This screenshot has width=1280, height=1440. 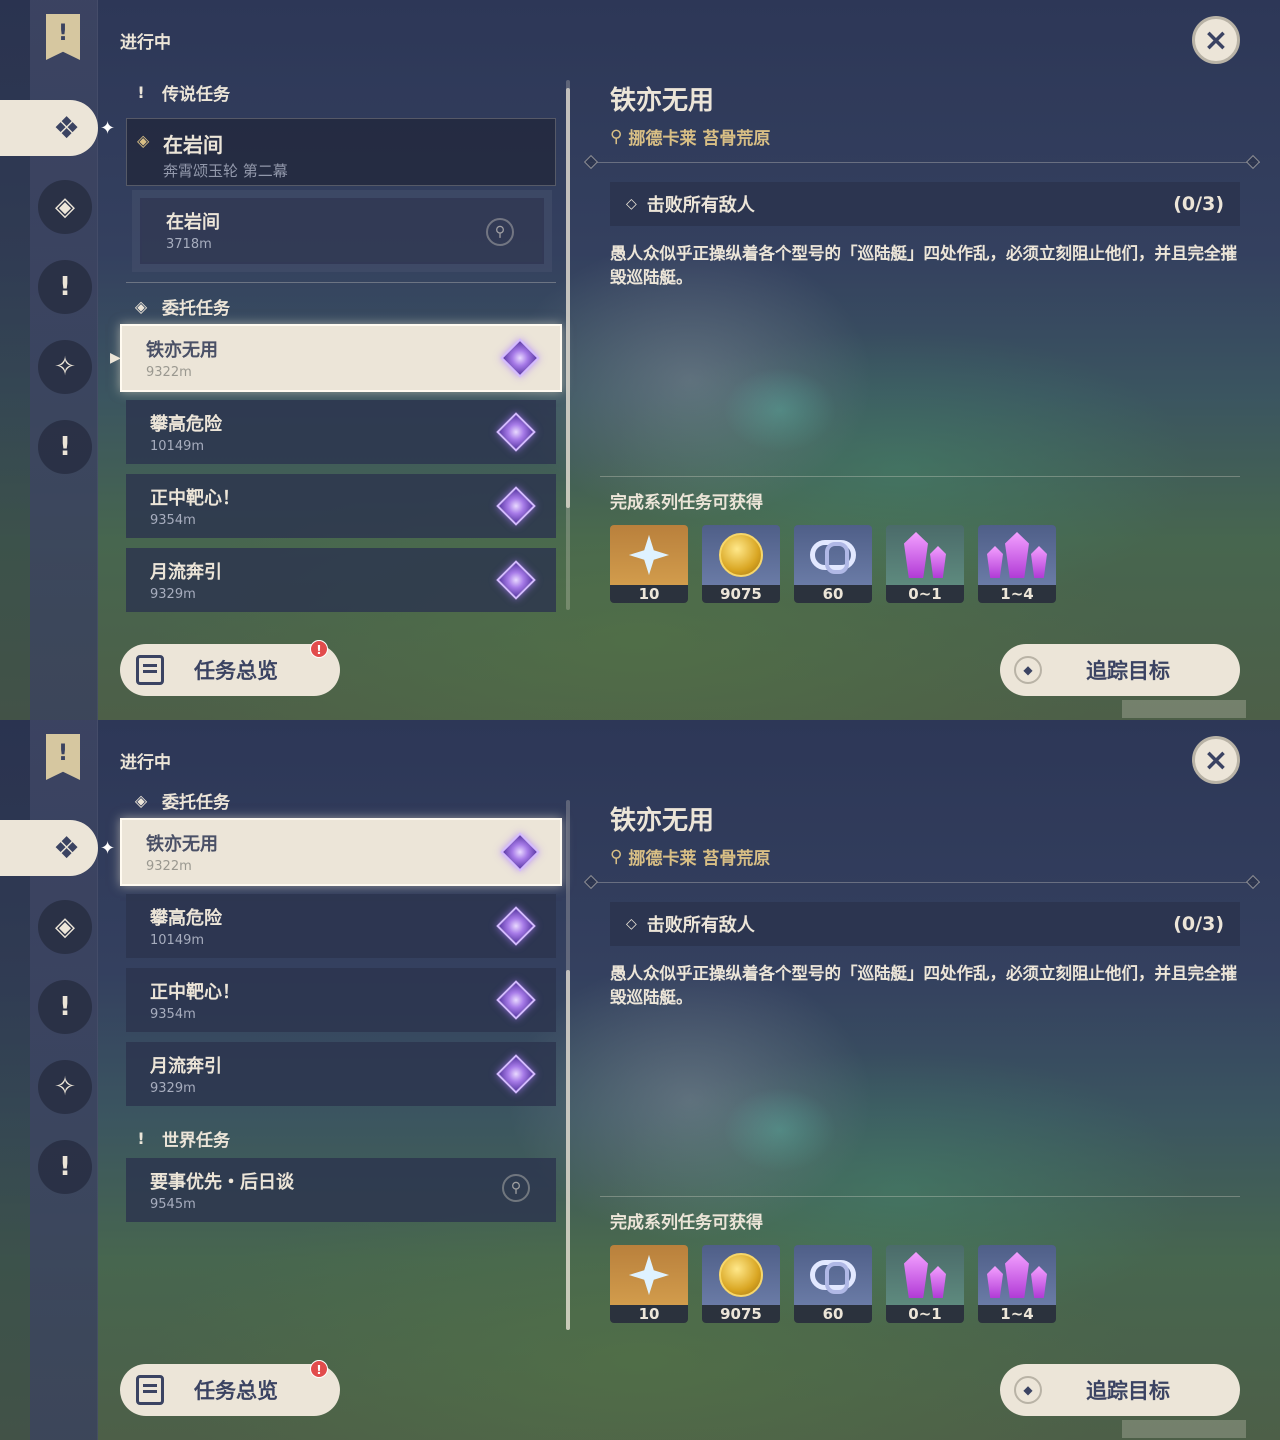 What do you see at coordinates (925, 594) in the screenshot?
I see `reward-count: 0~1` at bounding box center [925, 594].